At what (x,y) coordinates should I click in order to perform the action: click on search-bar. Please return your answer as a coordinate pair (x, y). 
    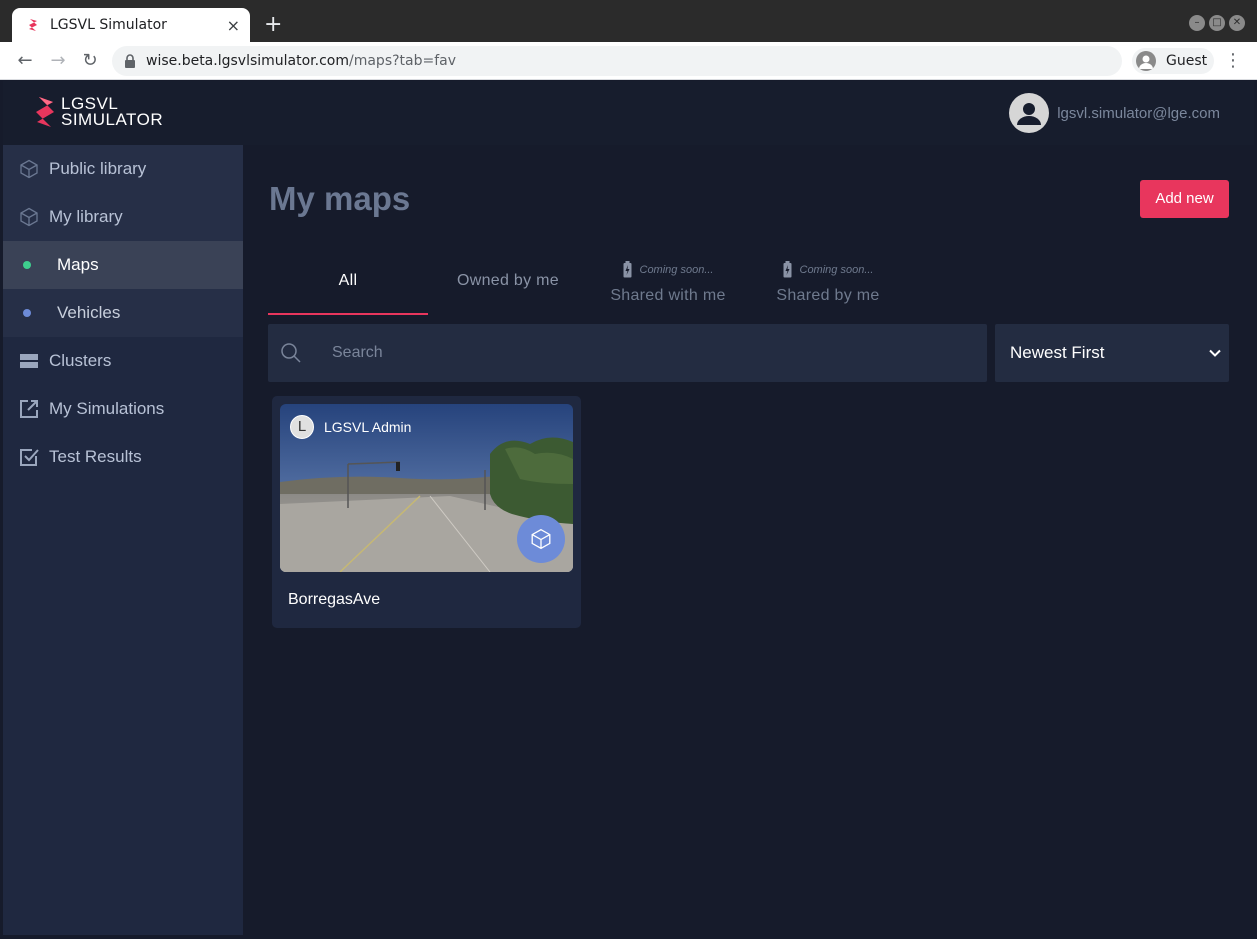
    Looking at the image, I should click on (627, 353).